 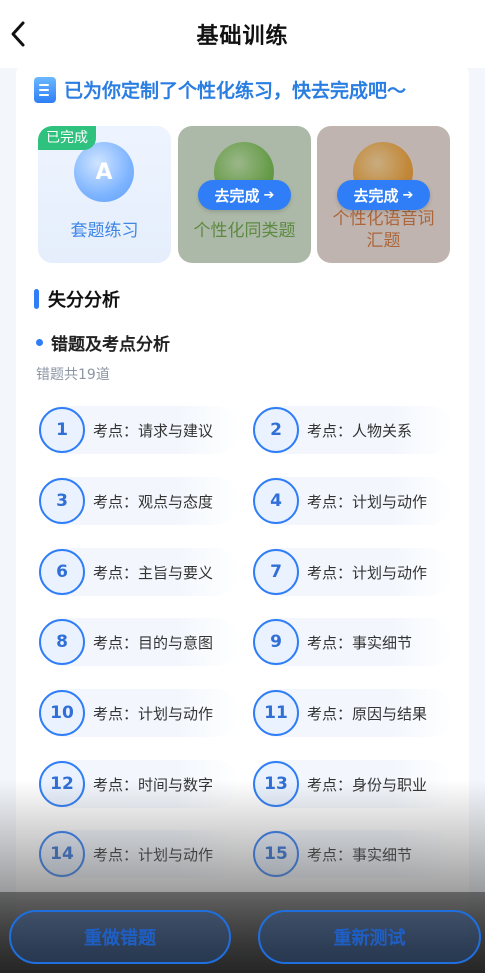 I want to click on banner-text: 已为你定制了个性化练习，快去完成吧～, so click(x=235, y=91).